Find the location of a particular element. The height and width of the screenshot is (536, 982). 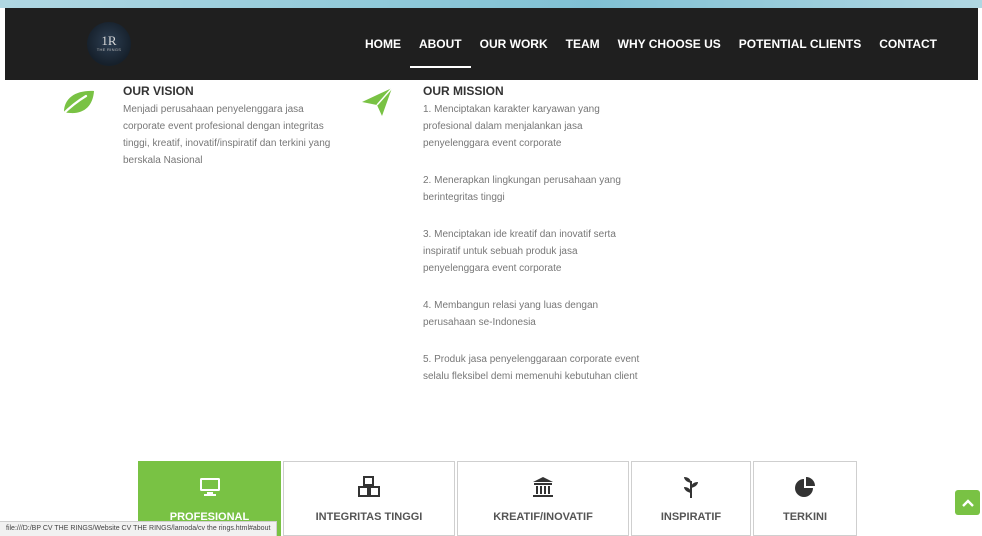

leaf-icon is located at coordinates (78, 104).